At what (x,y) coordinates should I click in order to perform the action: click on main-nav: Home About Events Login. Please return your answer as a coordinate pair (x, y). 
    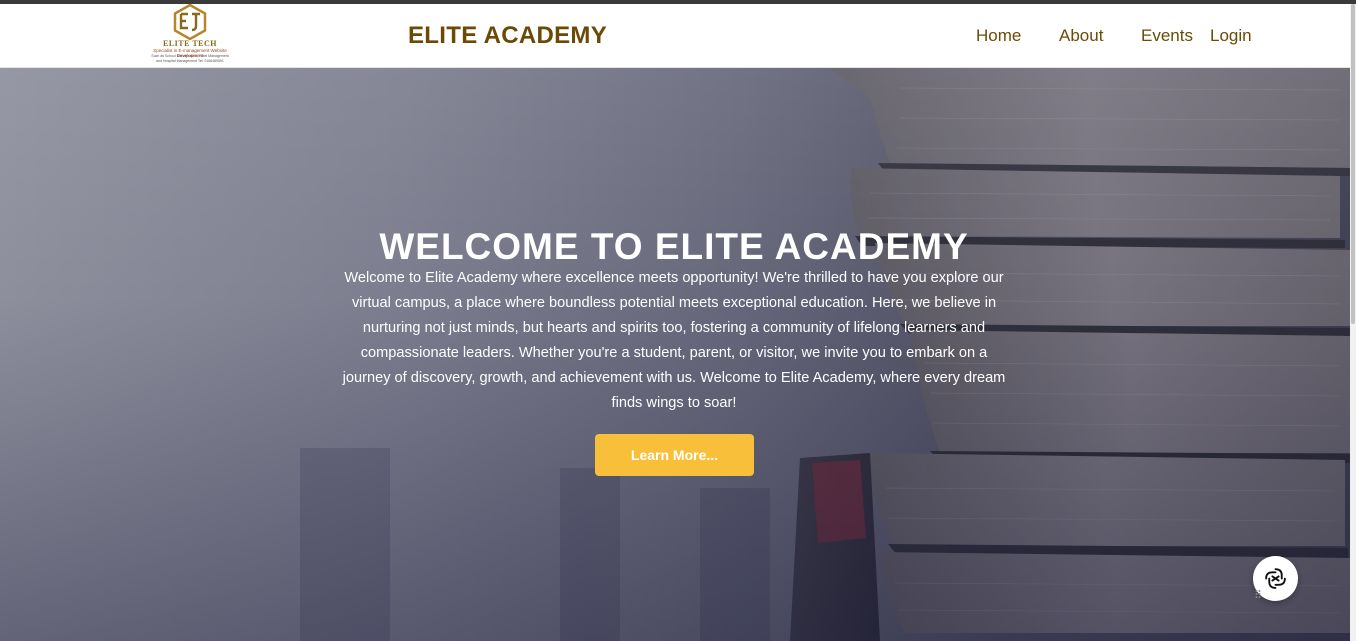
    Looking at the image, I should click on (675, 38).